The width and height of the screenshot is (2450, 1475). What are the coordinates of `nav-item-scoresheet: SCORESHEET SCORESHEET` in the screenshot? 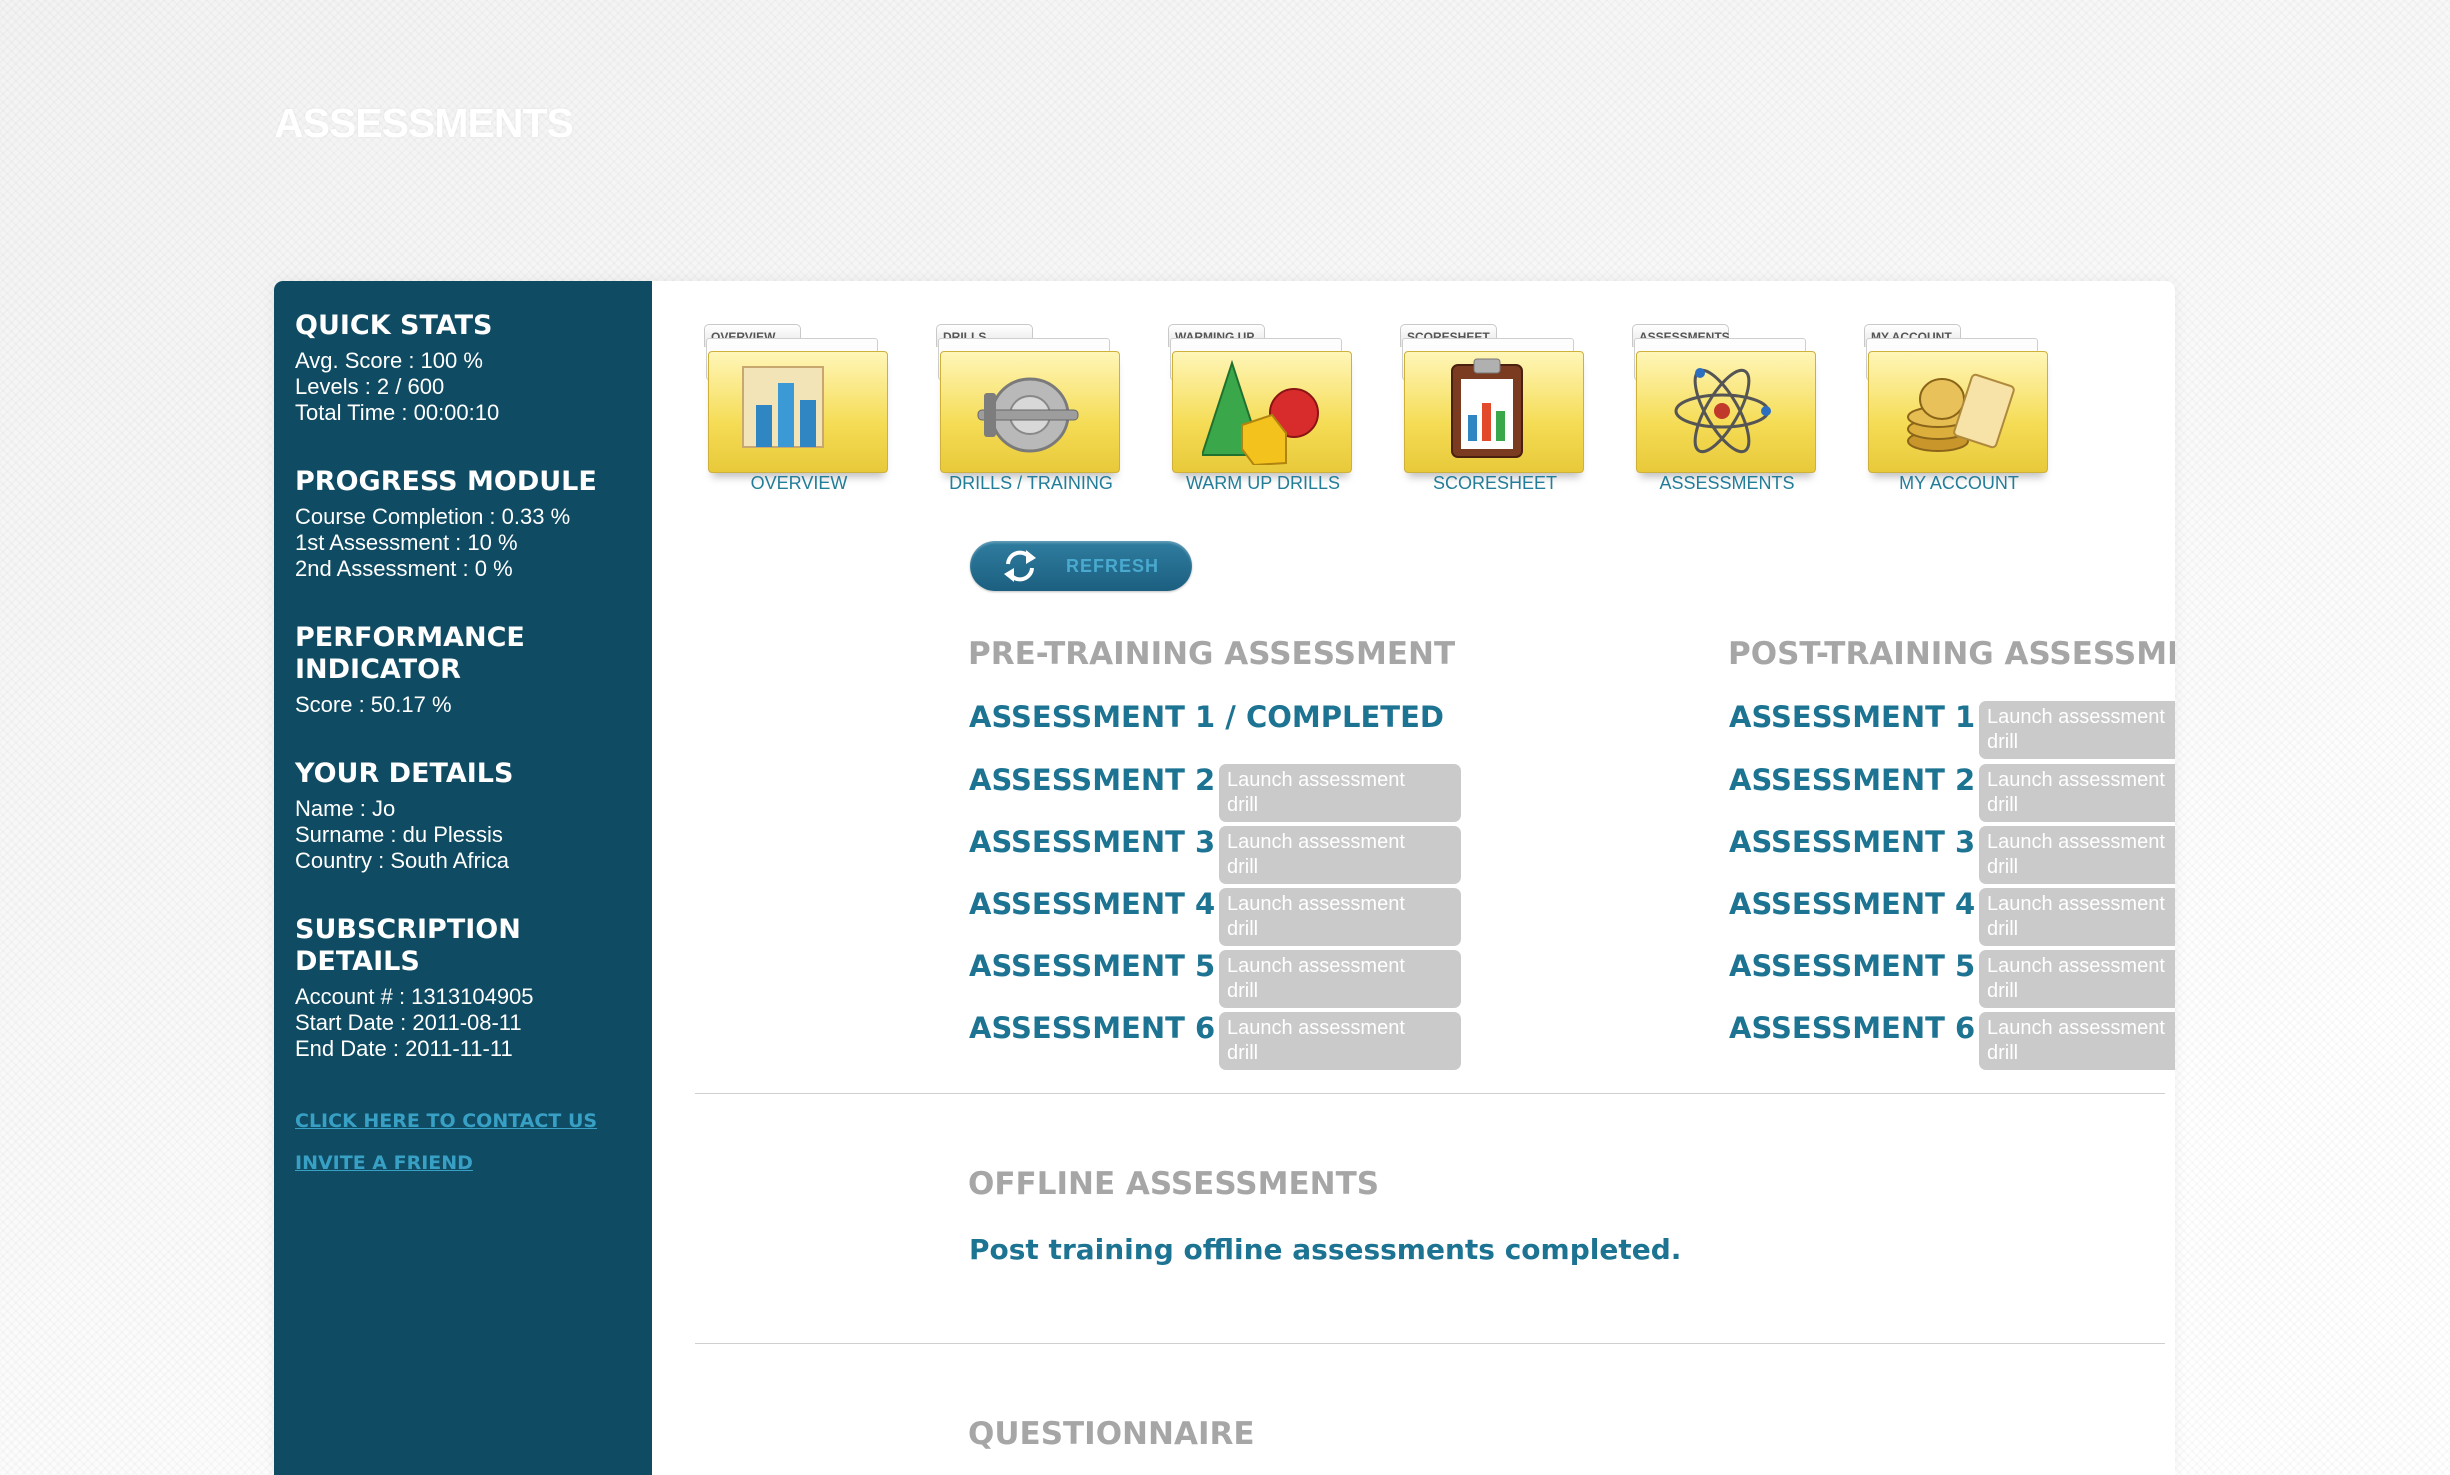 It's located at (1495, 407).